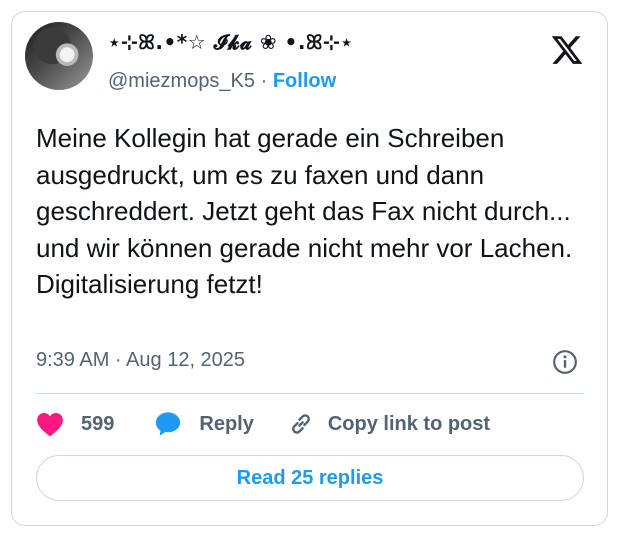 Image resolution: width=620 pixels, height=538 pixels. Describe the element at coordinates (226, 423) in the screenshot. I see `reply-label: Reply` at that location.